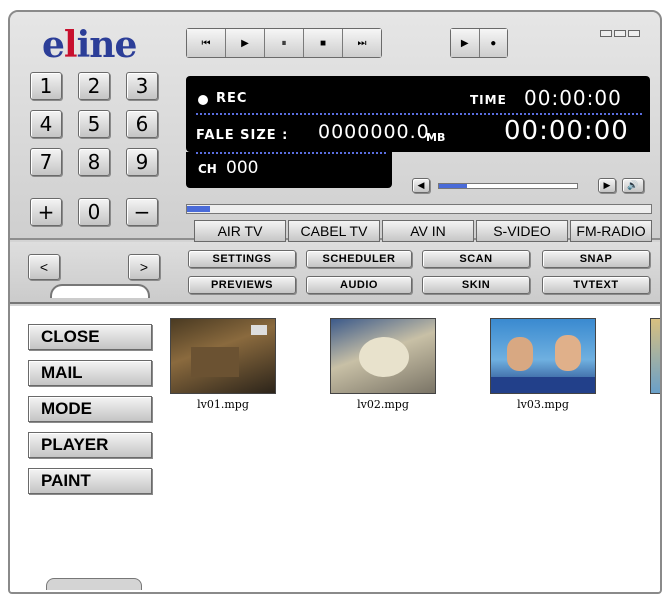 This screenshot has height=597, width=670. Describe the element at coordinates (596, 285) in the screenshot. I see `tvtext-button: TVTEXT` at that location.